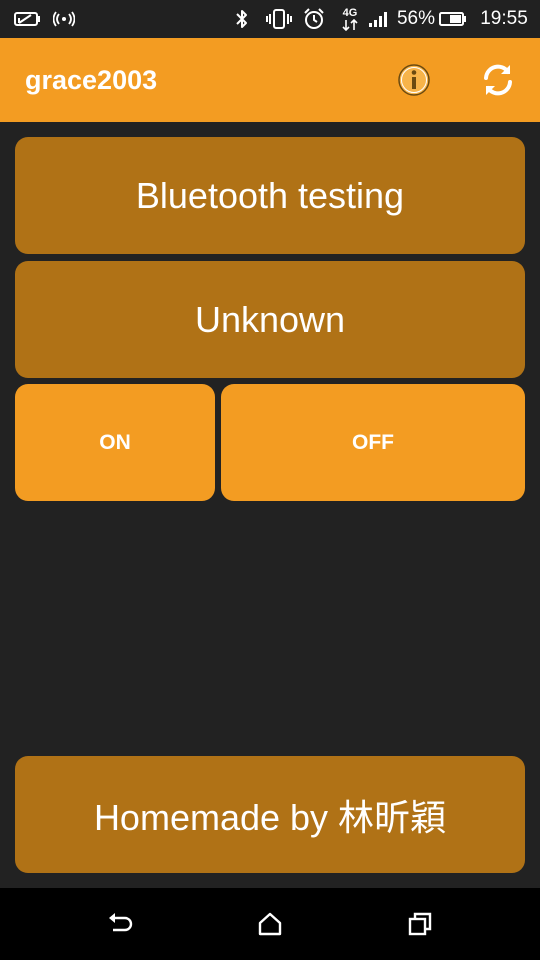 Image resolution: width=540 pixels, height=960 pixels. I want to click on signal-icon, so click(379, 19).